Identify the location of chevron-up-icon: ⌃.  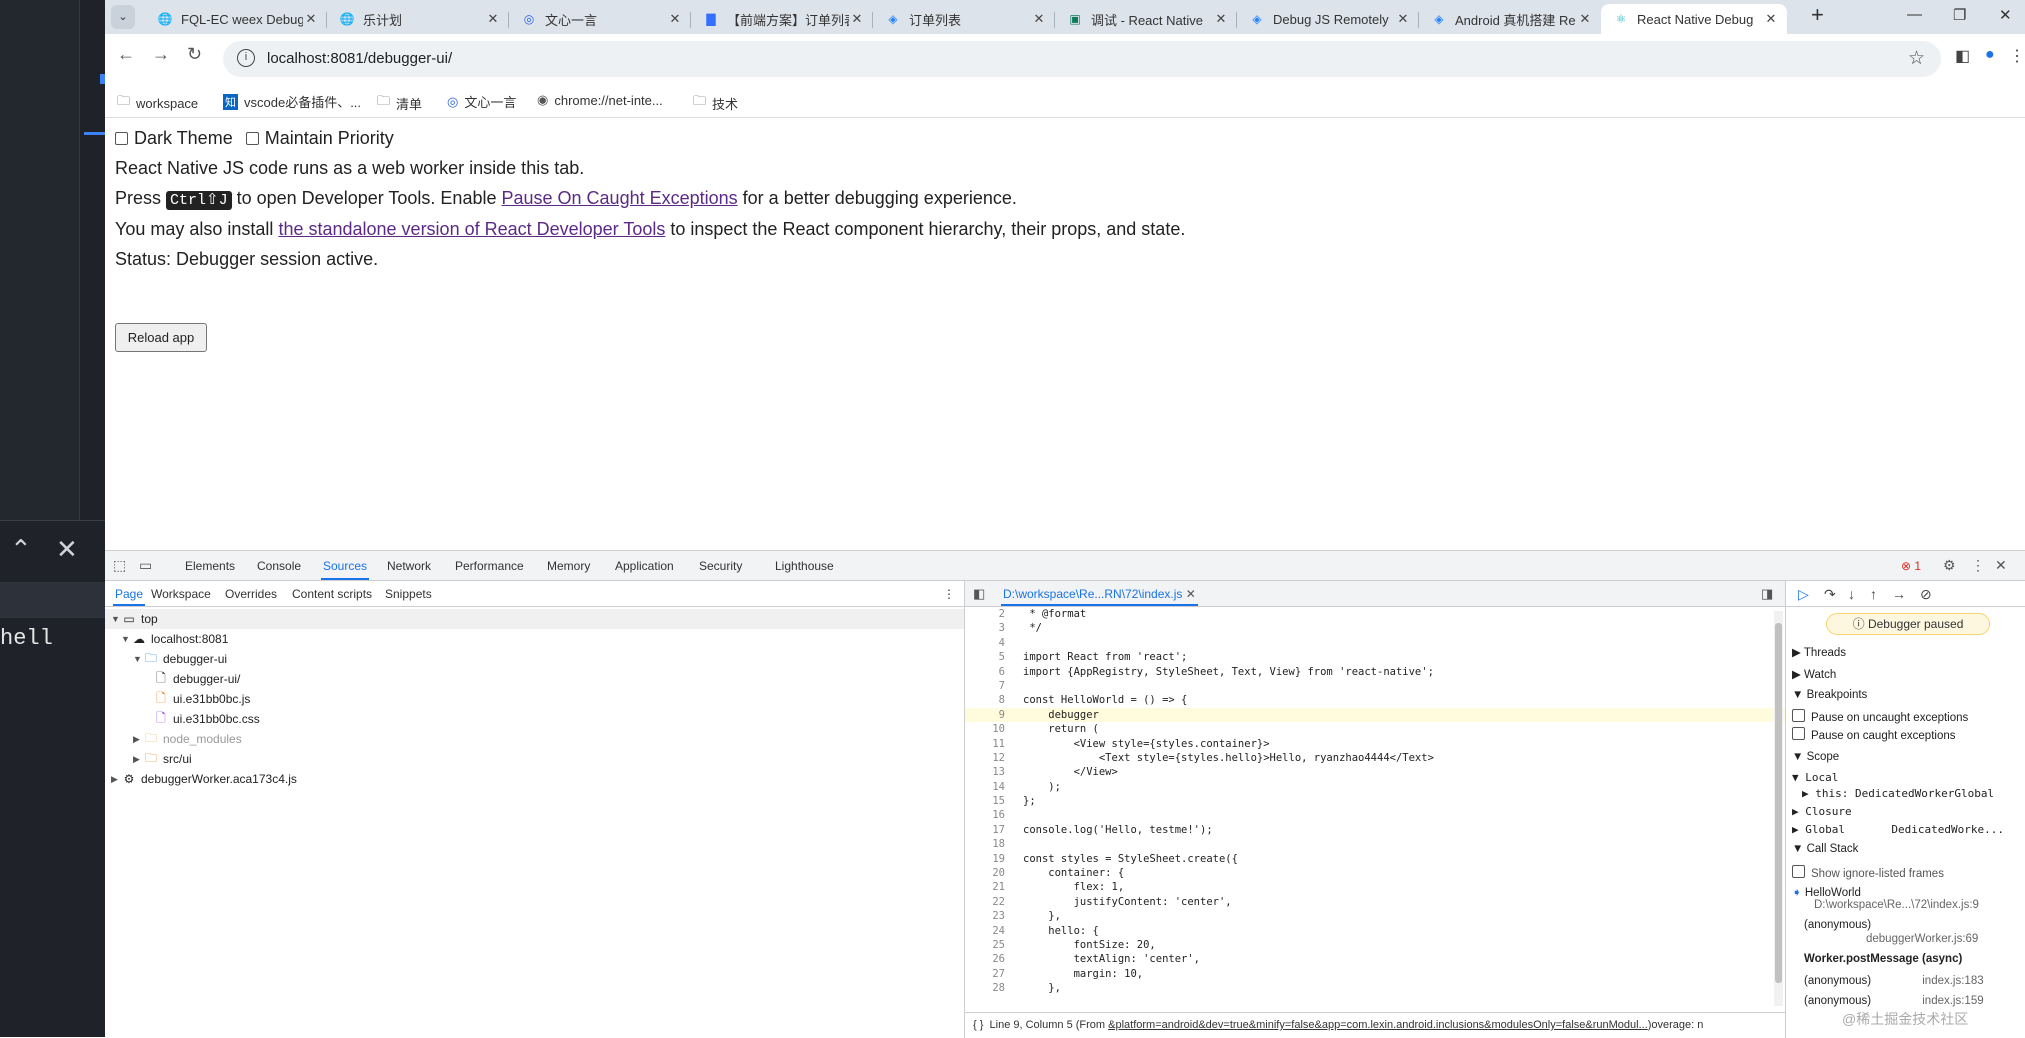
(21, 549).